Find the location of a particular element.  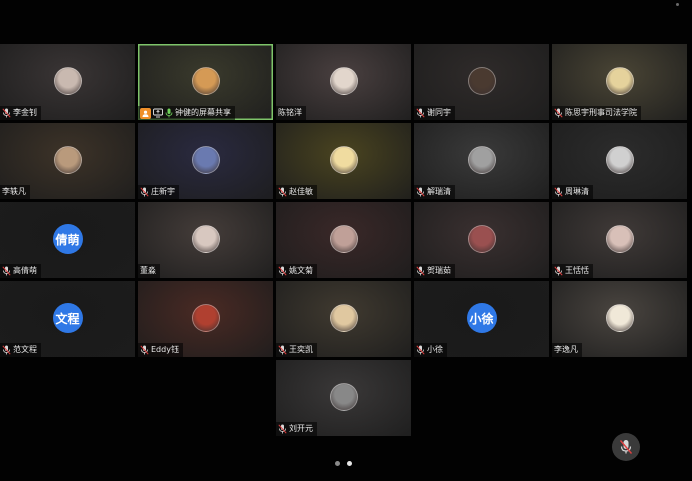

participant-name-bar: 谢同宇 is located at coordinates (434, 113).